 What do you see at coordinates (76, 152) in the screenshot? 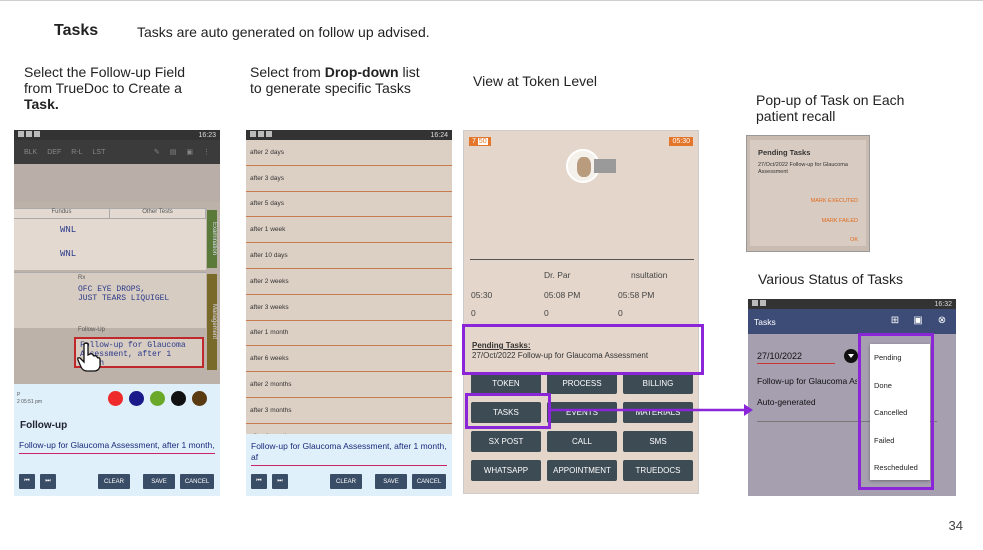
I see `toolbar-rl: R-L` at bounding box center [76, 152].